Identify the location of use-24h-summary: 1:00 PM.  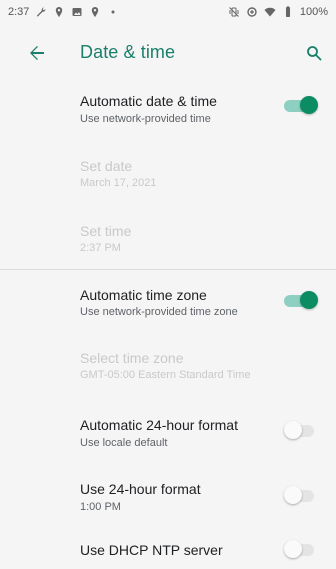
(100, 507).